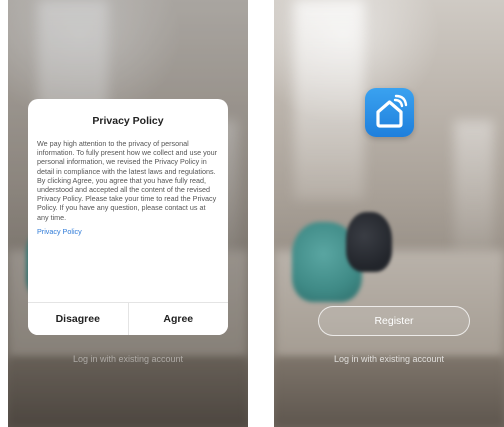 Image resolution: width=504 pixels, height=427 pixels. I want to click on background-window, so click(329, 100).